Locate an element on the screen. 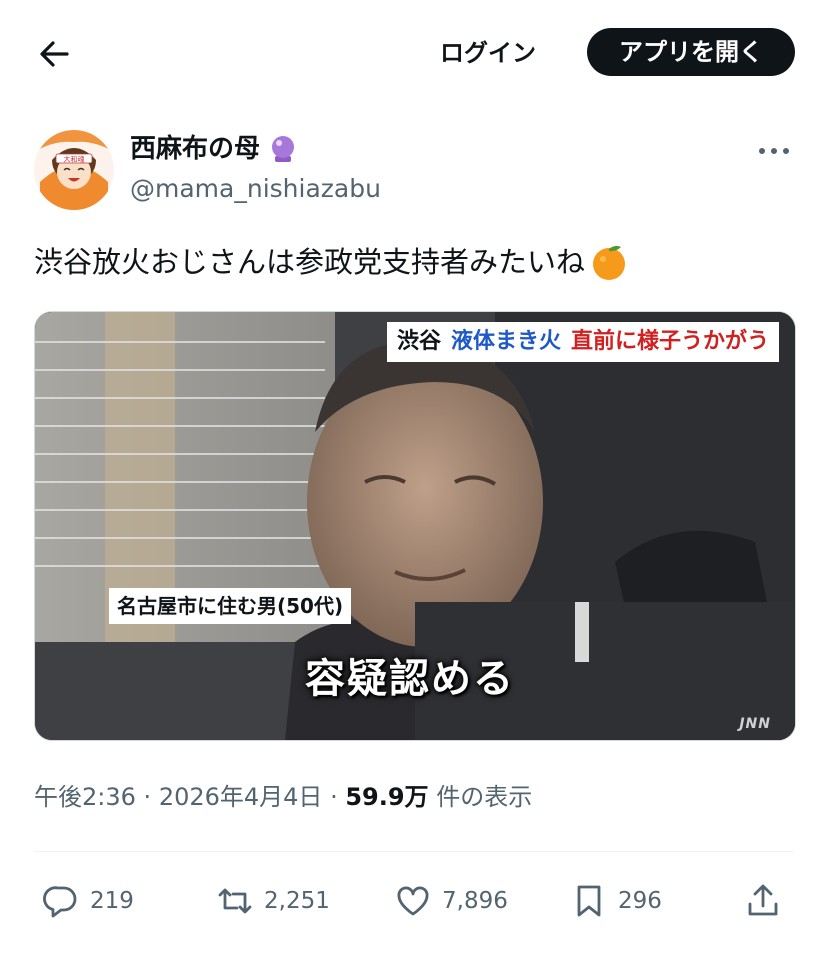 This screenshot has width=828, height=959. reply-icon is located at coordinates (60, 902).